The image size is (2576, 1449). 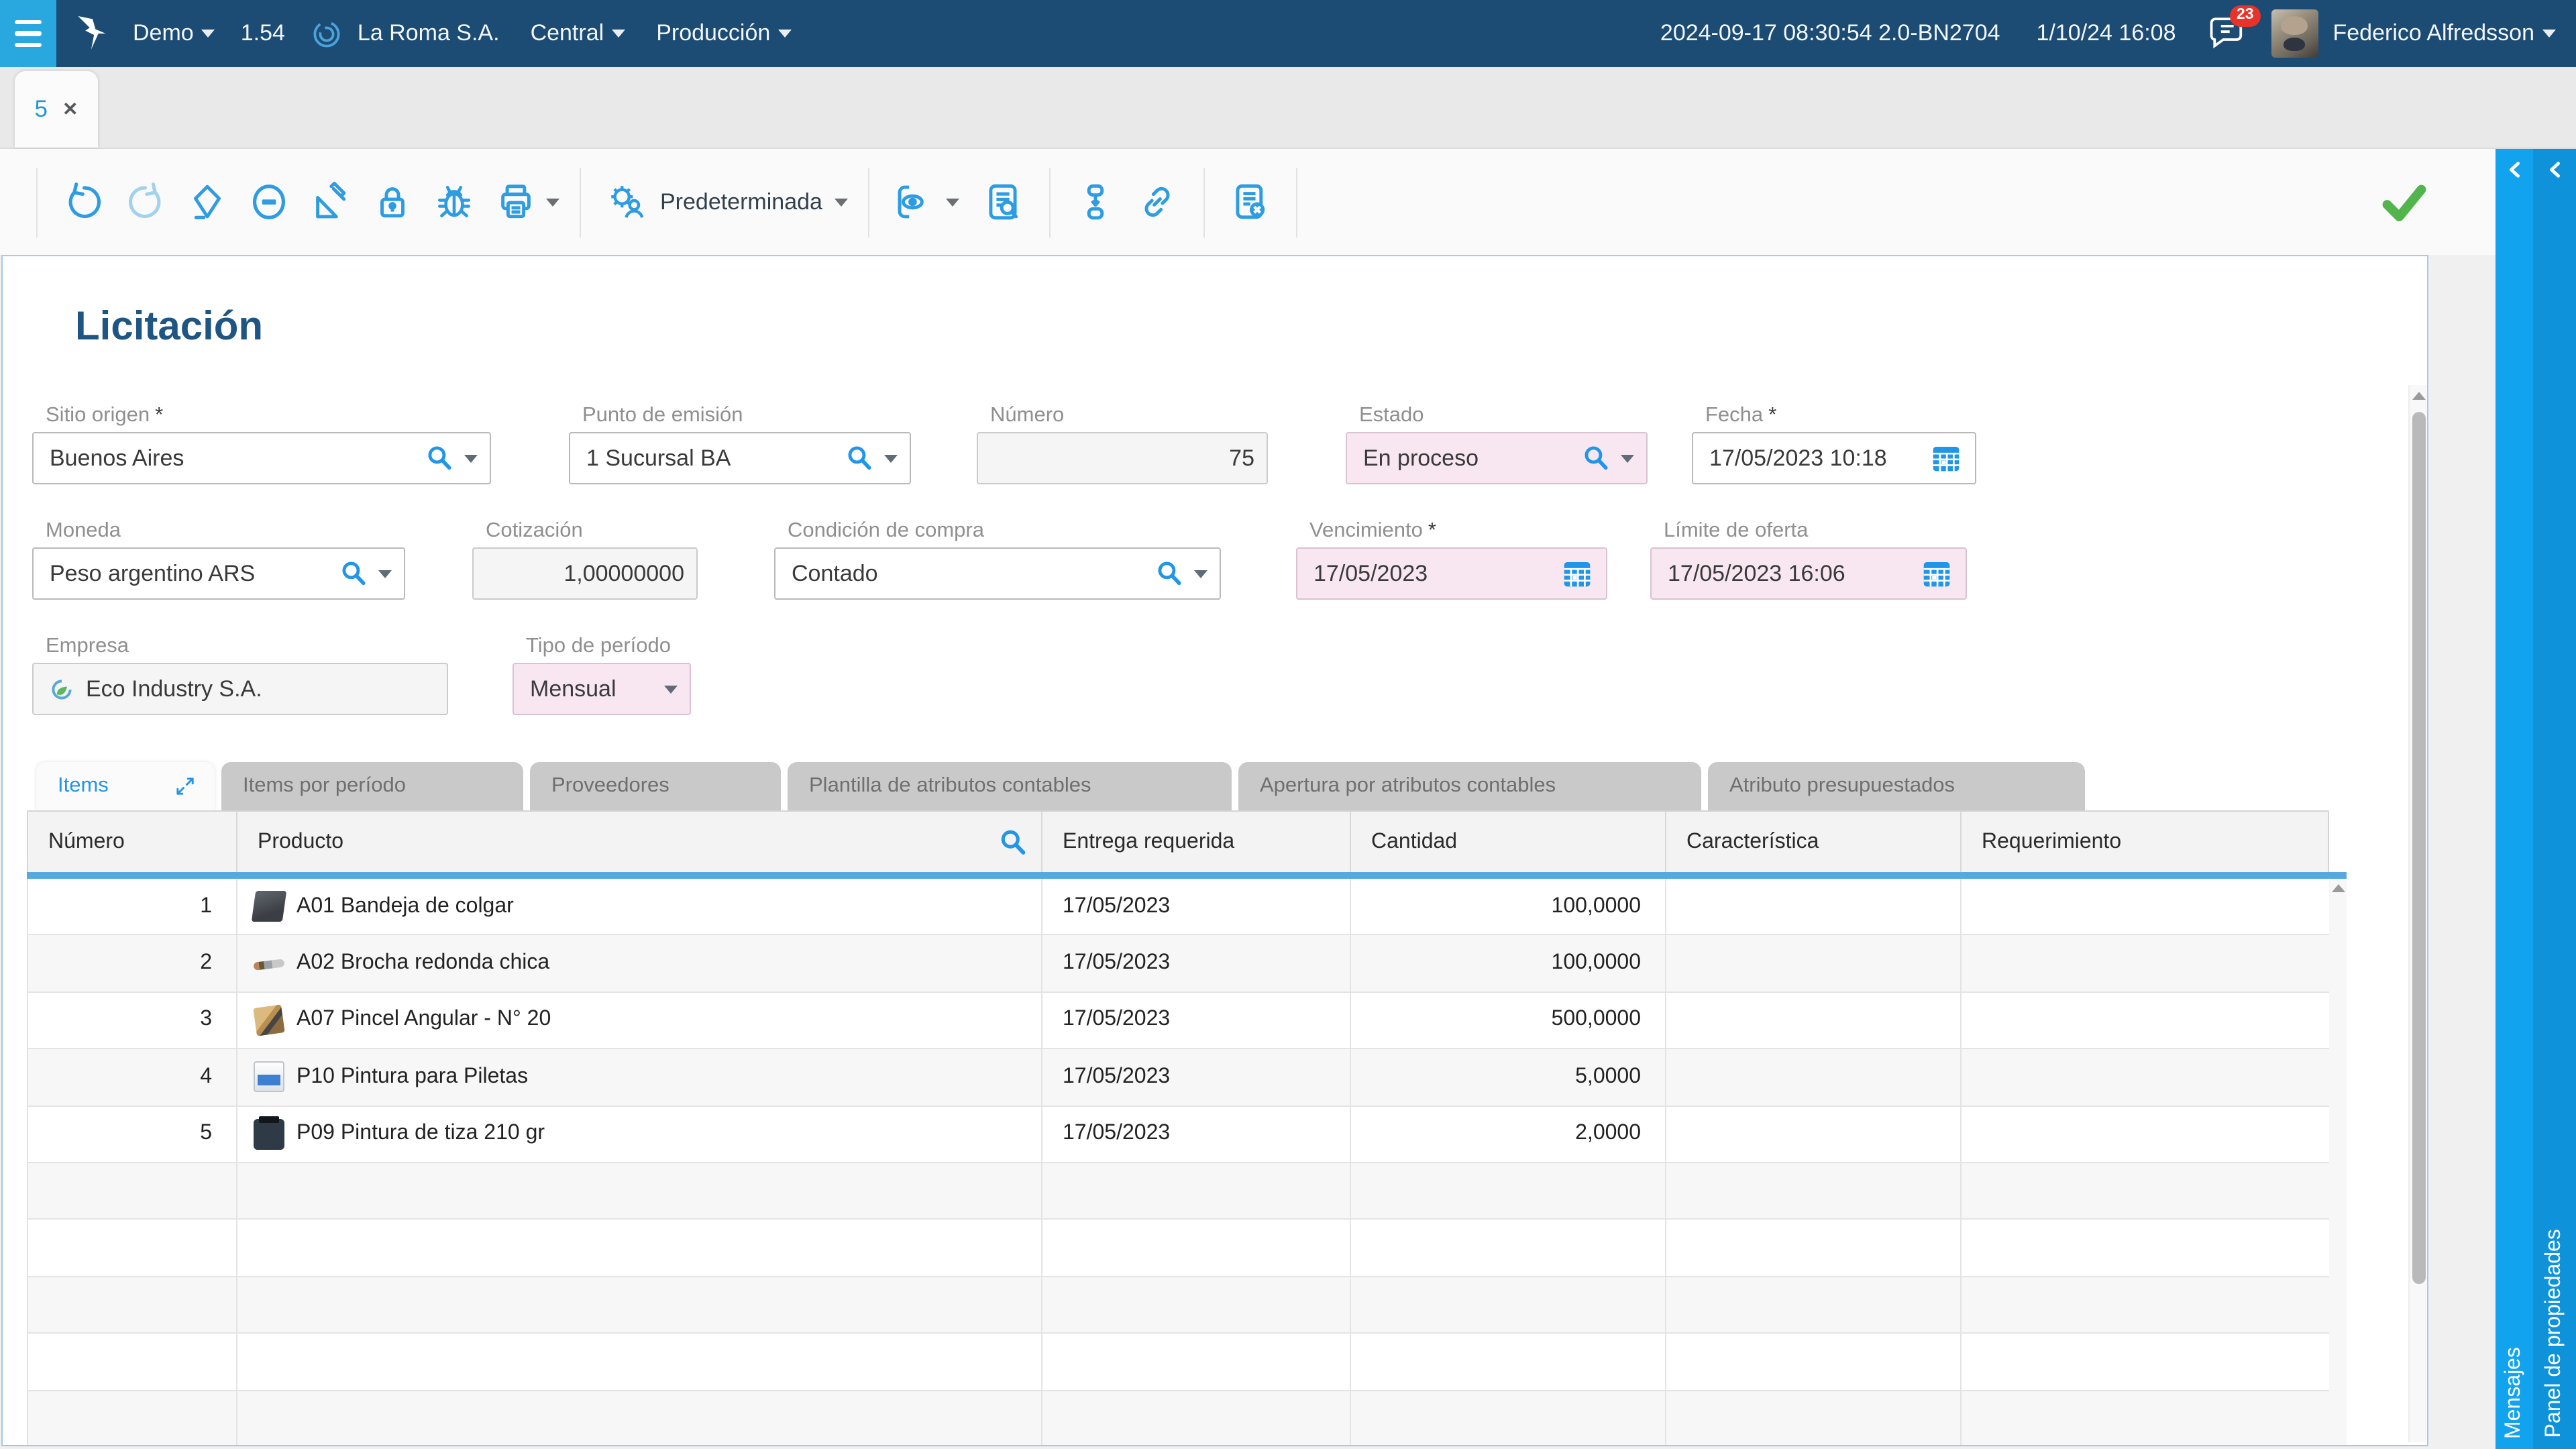 I want to click on user-menu: Federico Alfredsson, so click(x=2444, y=33).